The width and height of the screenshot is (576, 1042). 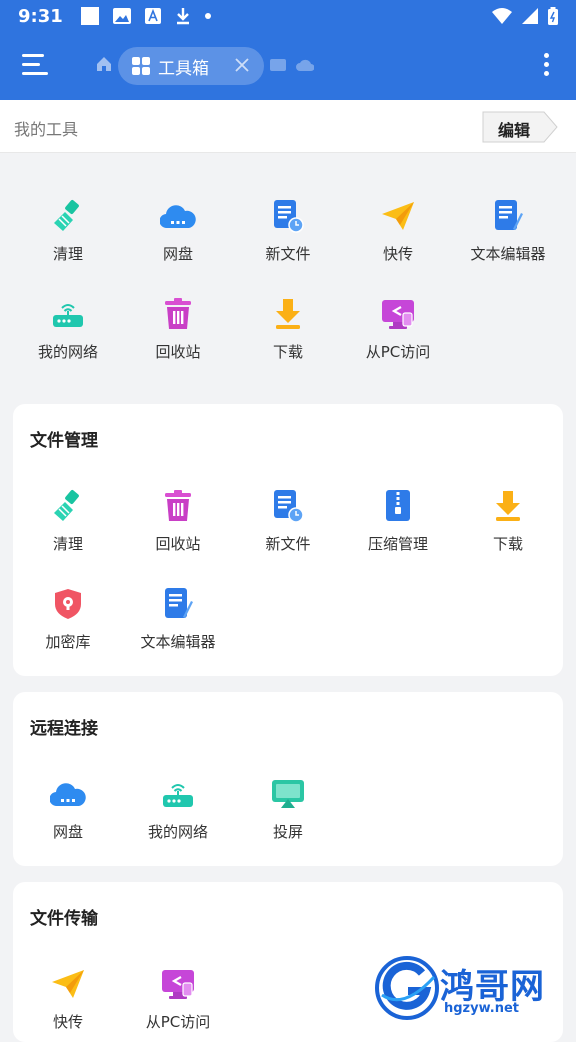 I want to click on watermark-url: hgzyw.net, so click(x=482, y=1008).